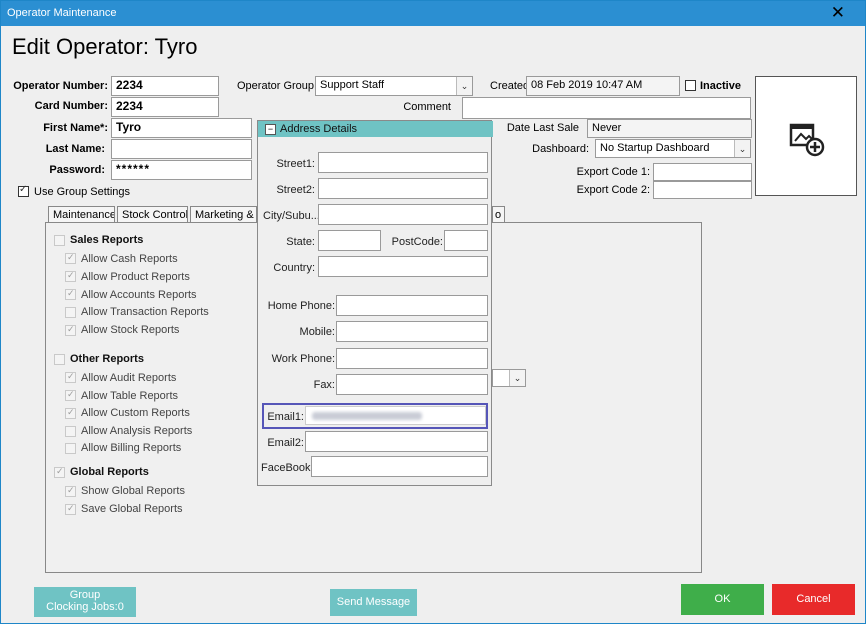  Describe the element at coordinates (720, 86) in the screenshot. I see `inactive-label: Inactive` at that location.